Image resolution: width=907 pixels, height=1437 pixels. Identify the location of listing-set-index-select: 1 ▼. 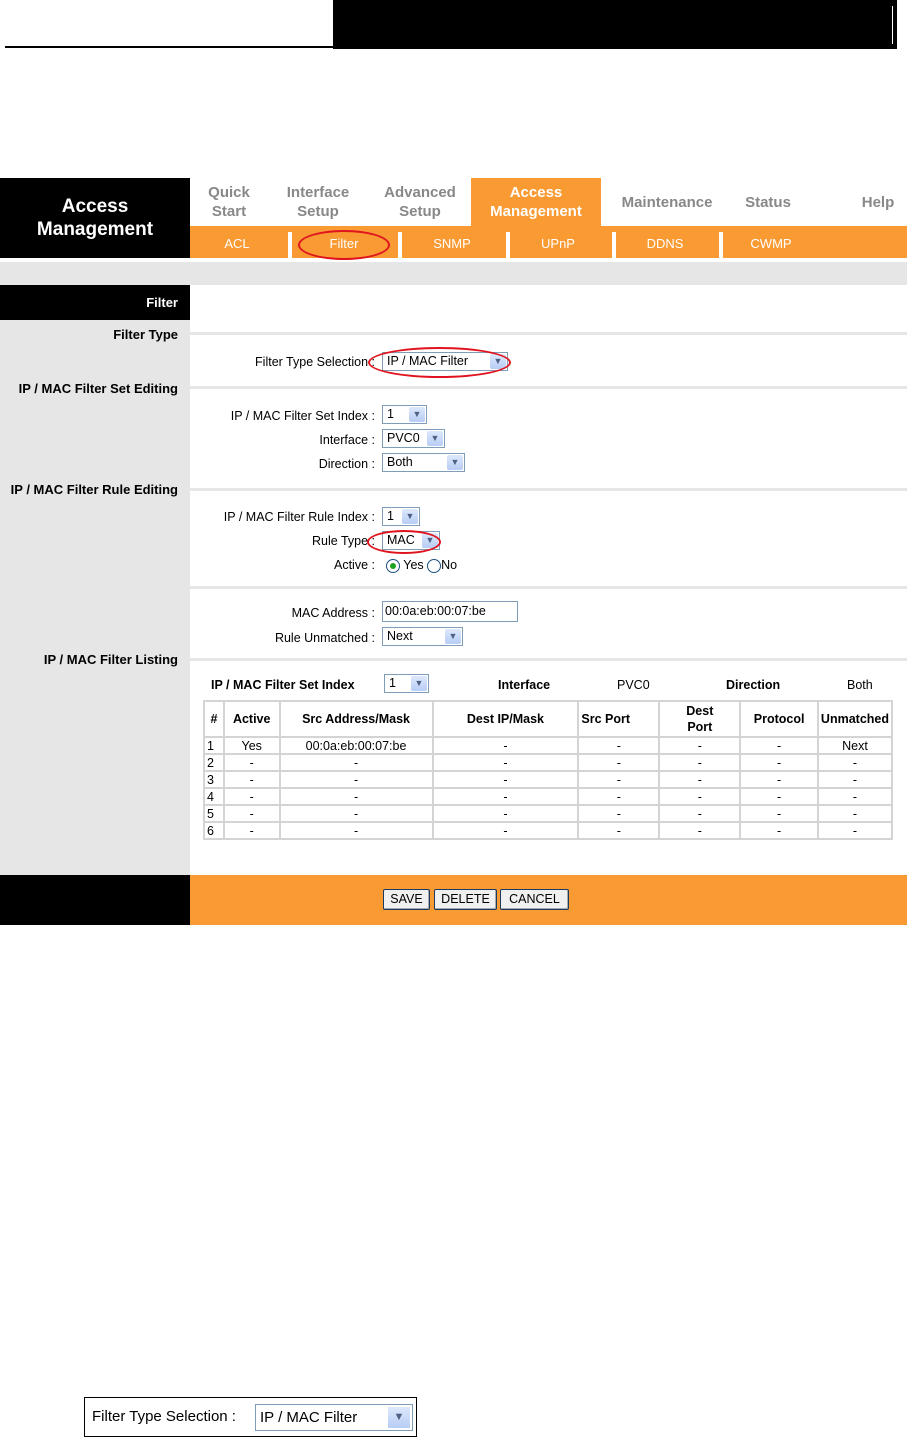
(406, 683).